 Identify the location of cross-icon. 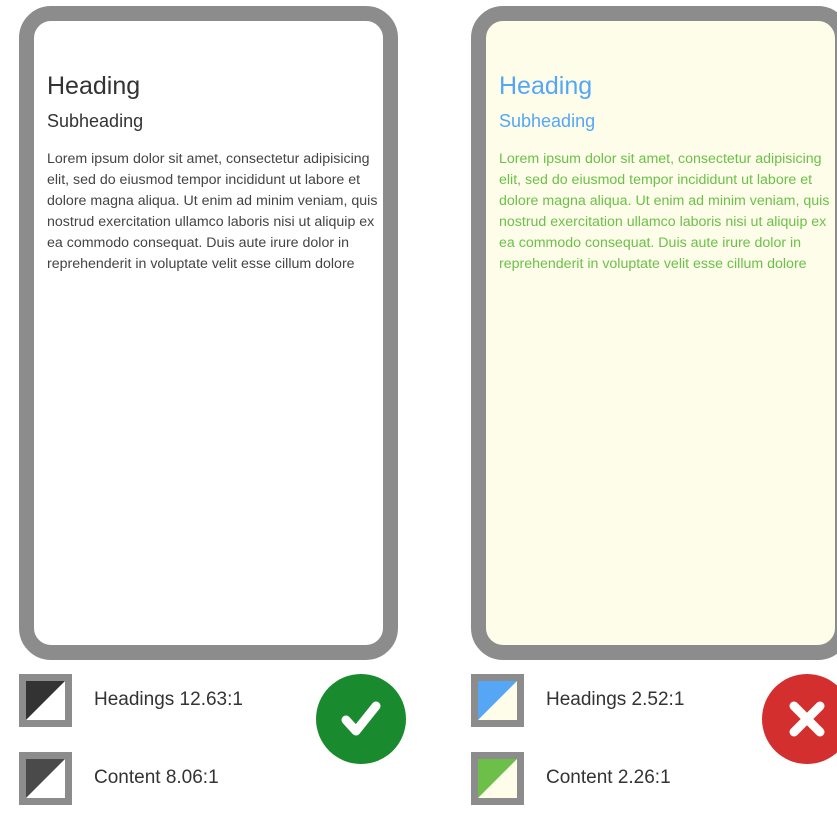
(799, 719).